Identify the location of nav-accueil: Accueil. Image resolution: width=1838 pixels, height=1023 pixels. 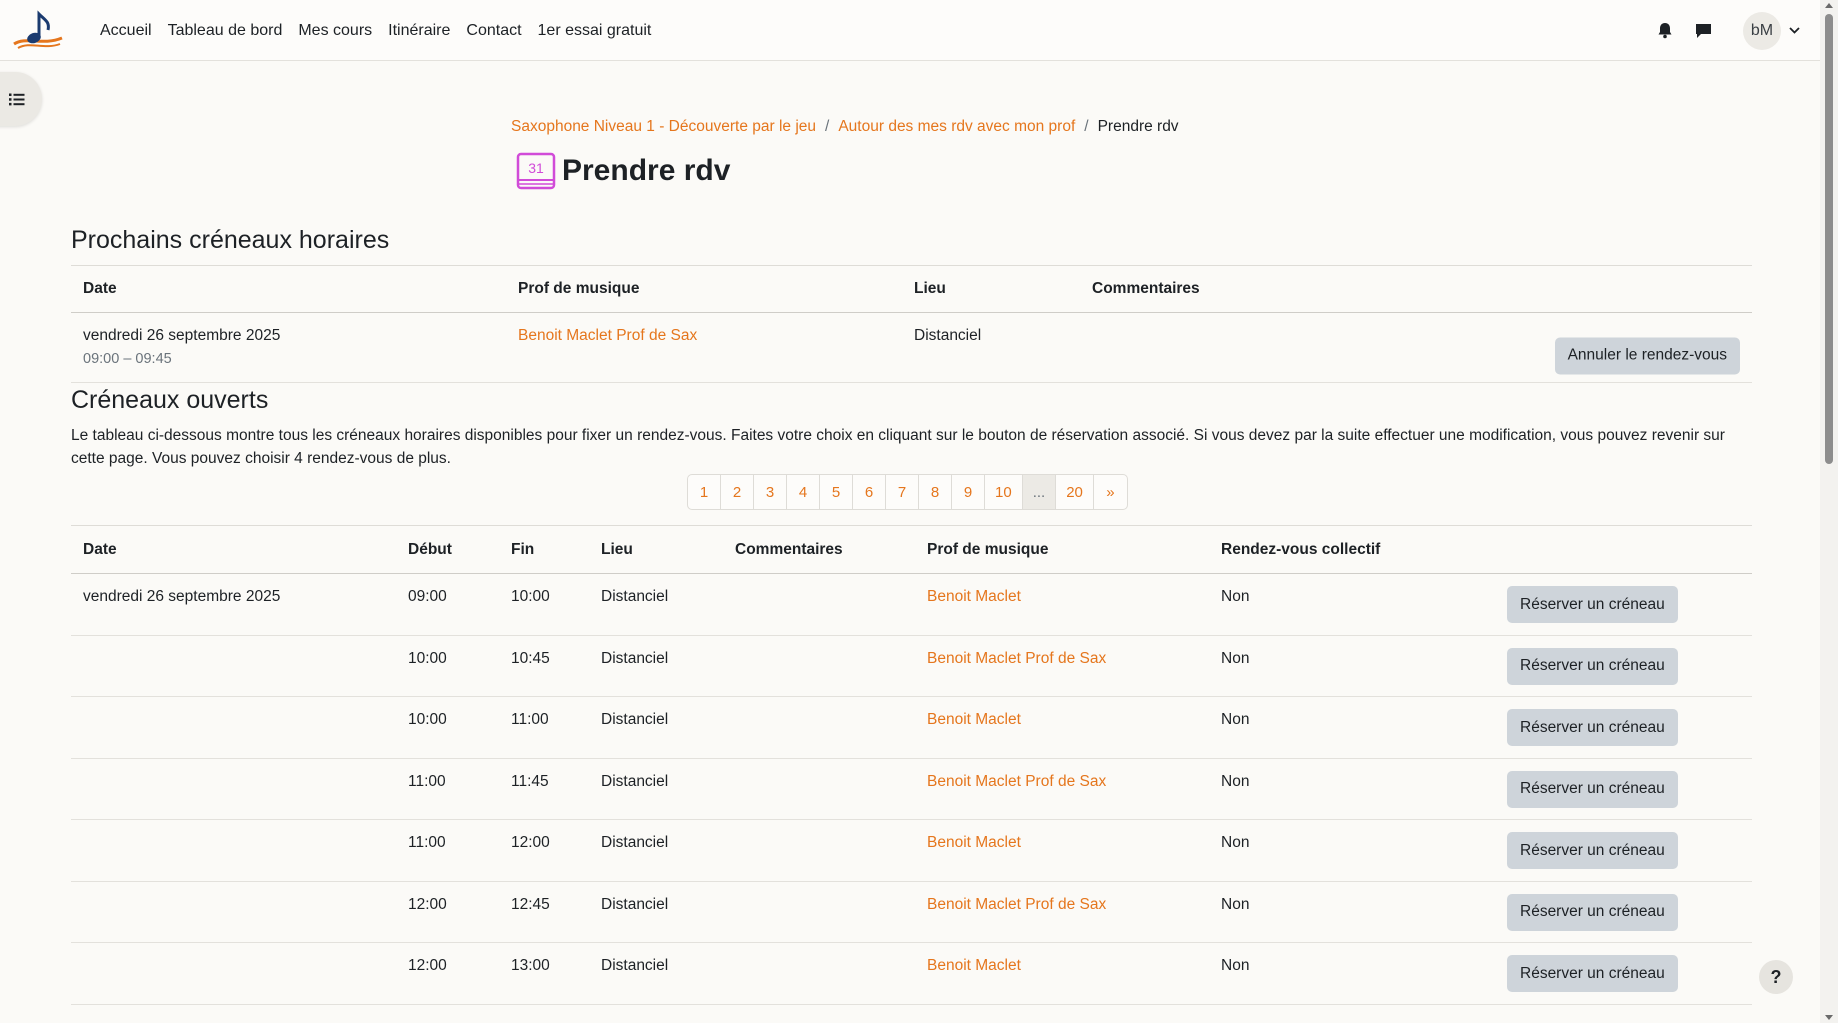
(126, 31).